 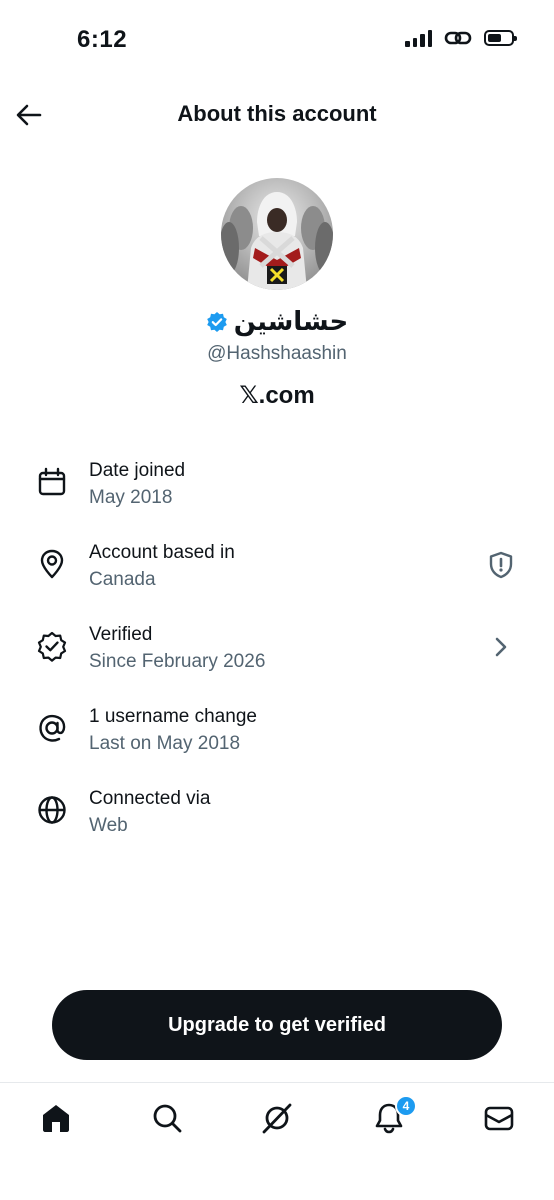 I want to click on info-row-connected-via: Connected via Web, so click(x=277, y=819).